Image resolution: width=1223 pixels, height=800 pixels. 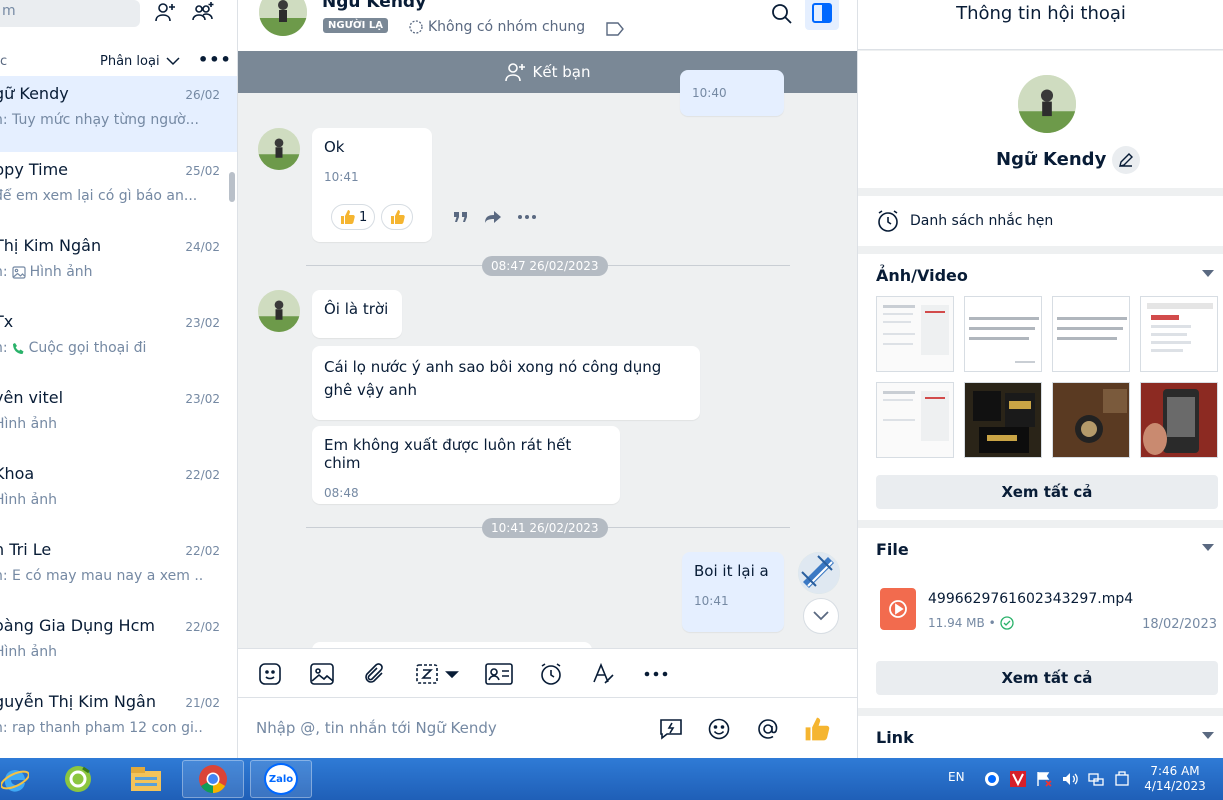 I want to click on tag-icon, so click(x=615, y=29).